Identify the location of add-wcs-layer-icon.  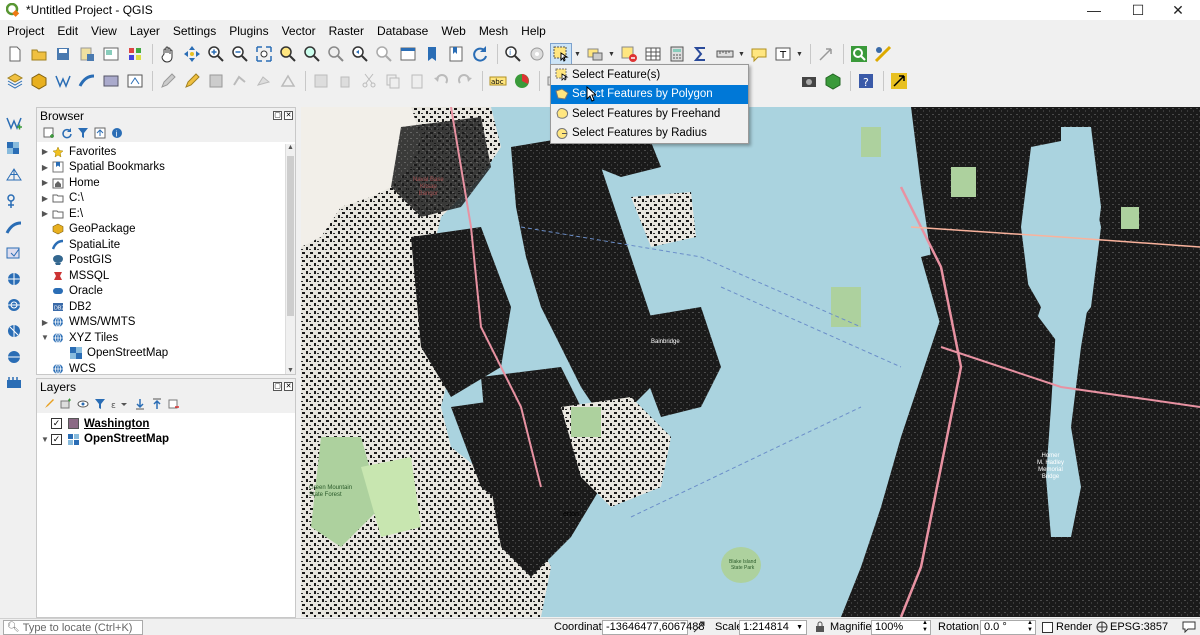
(14, 331).